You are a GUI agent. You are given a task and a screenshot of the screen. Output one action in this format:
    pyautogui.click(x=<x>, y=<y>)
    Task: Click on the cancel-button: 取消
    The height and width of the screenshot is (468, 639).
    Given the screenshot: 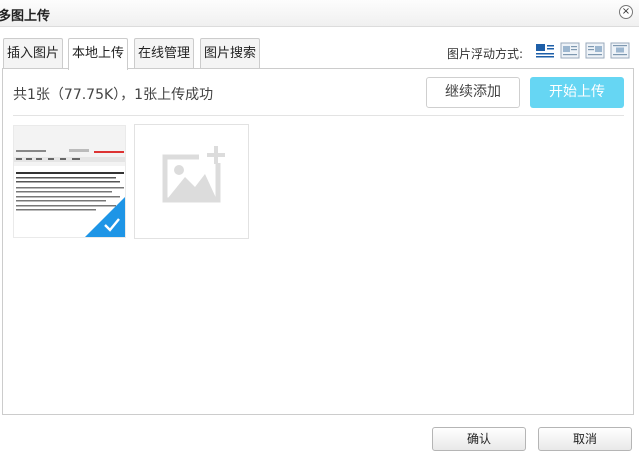 What is the action you would take?
    pyautogui.click(x=585, y=439)
    